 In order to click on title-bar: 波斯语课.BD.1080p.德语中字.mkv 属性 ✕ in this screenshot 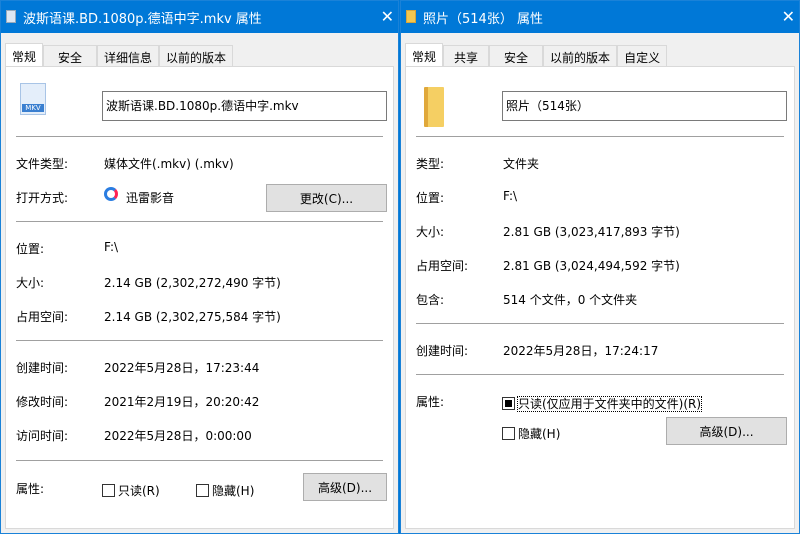, I will do `click(199, 17)`.